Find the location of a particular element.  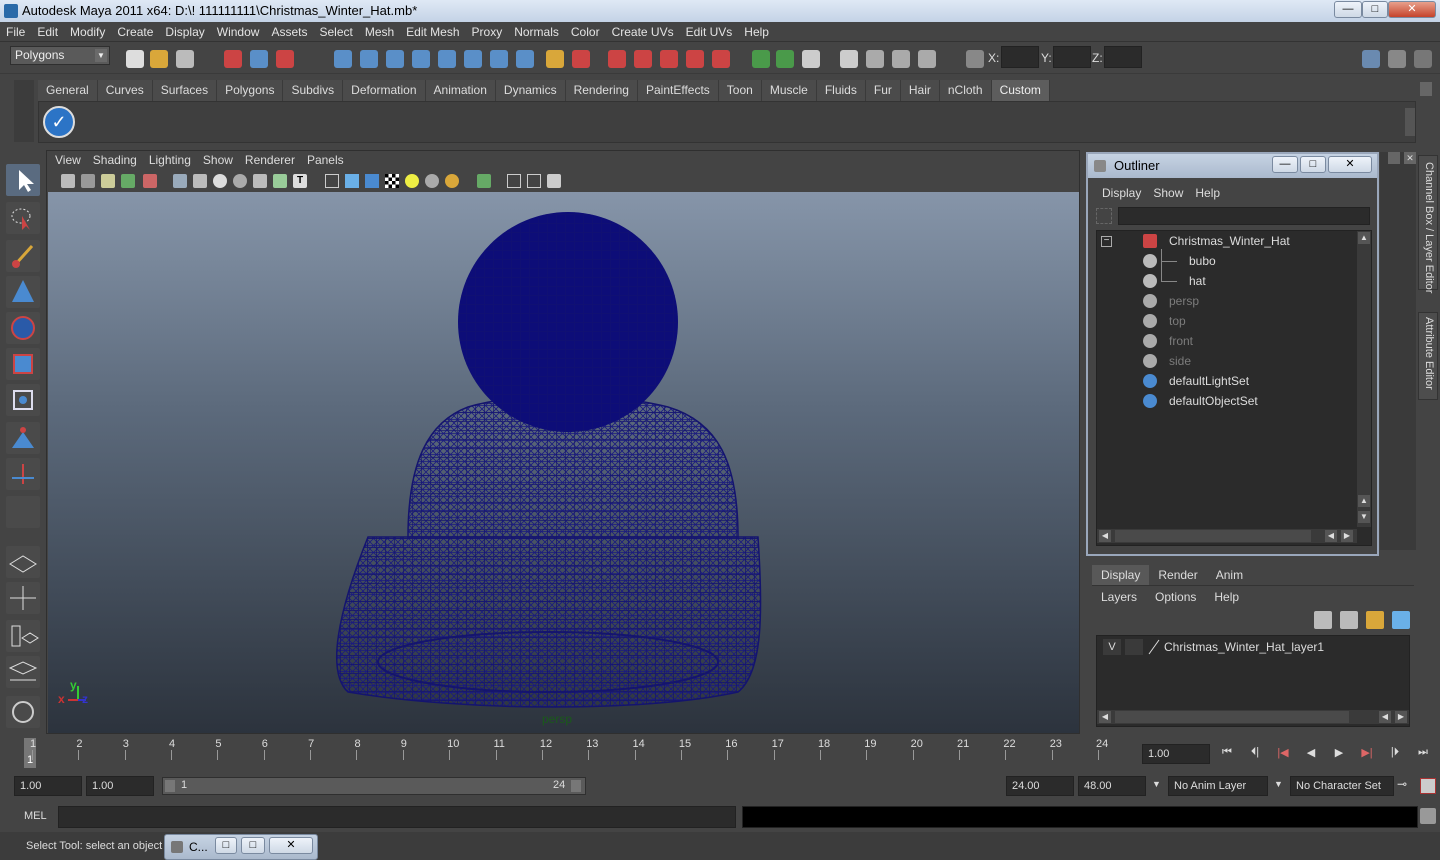

snap-view-plane-icon is located at coordinates (421, 59).